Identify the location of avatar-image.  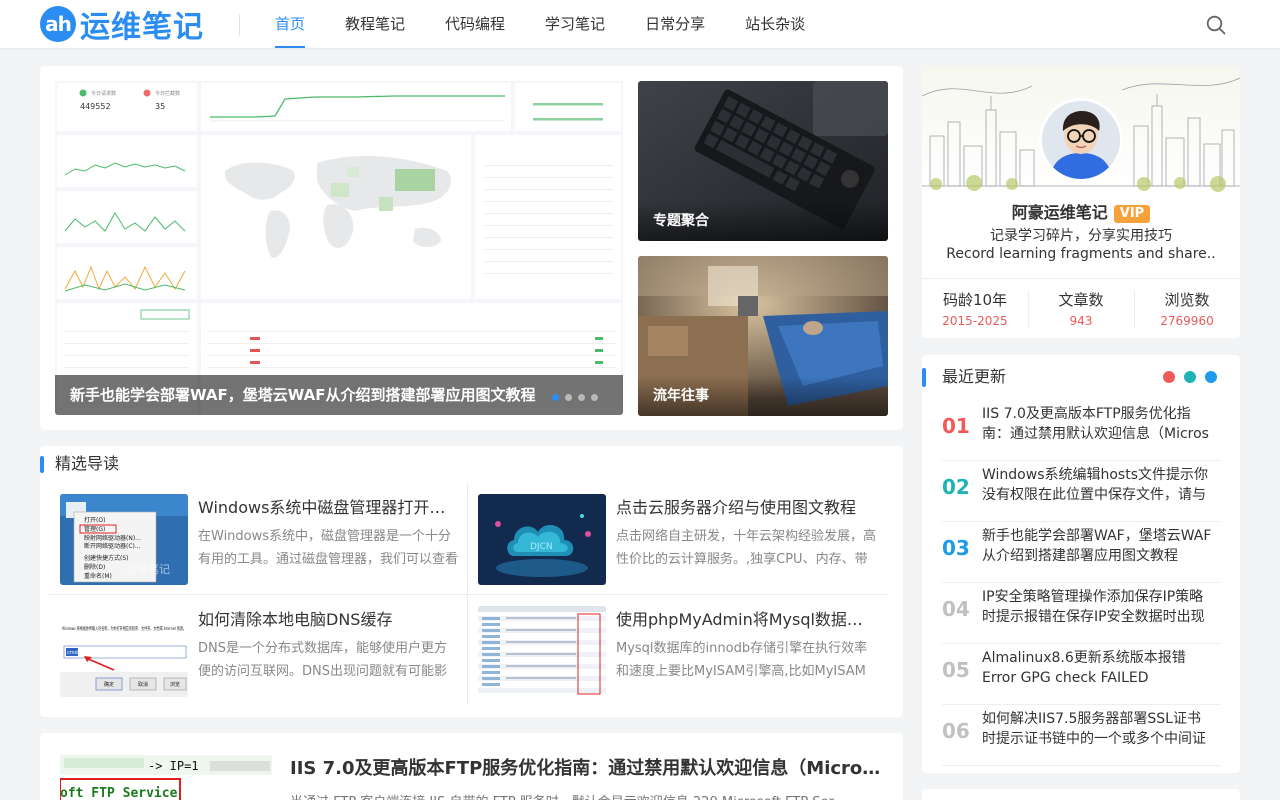
(1081, 140).